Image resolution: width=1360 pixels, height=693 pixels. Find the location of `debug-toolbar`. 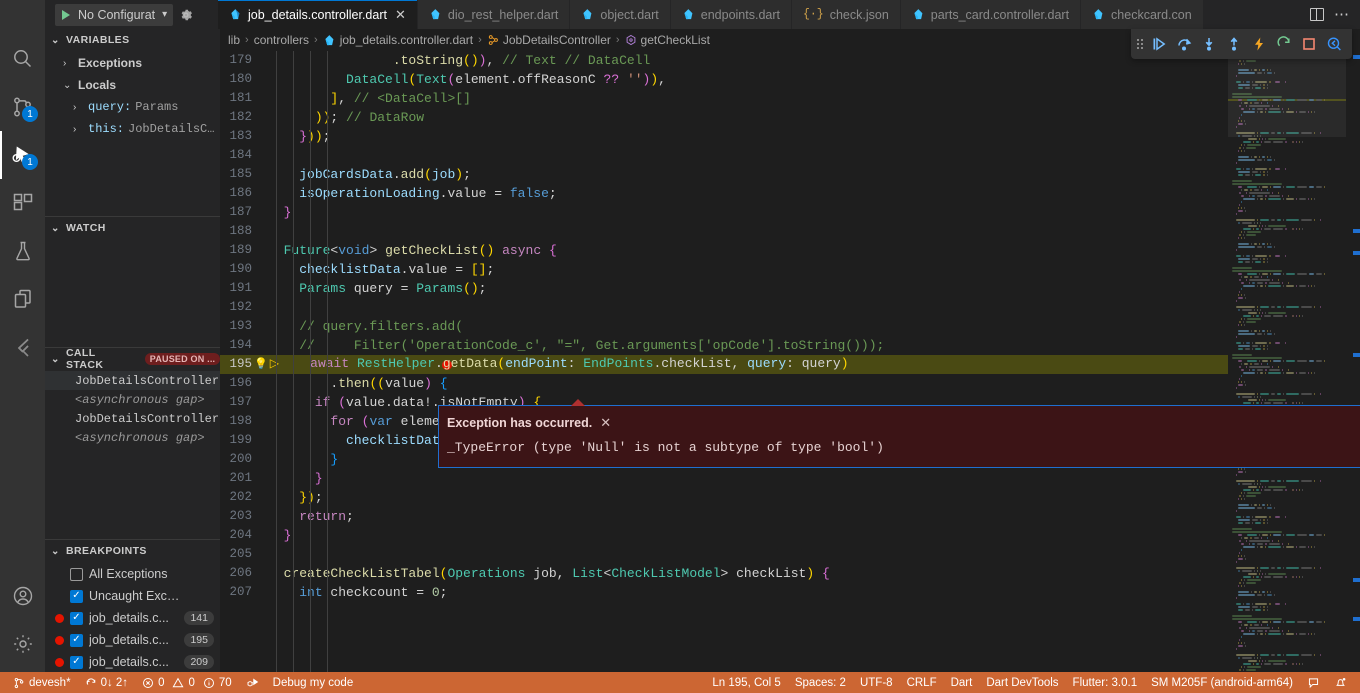

debug-toolbar is located at coordinates (1241, 44).